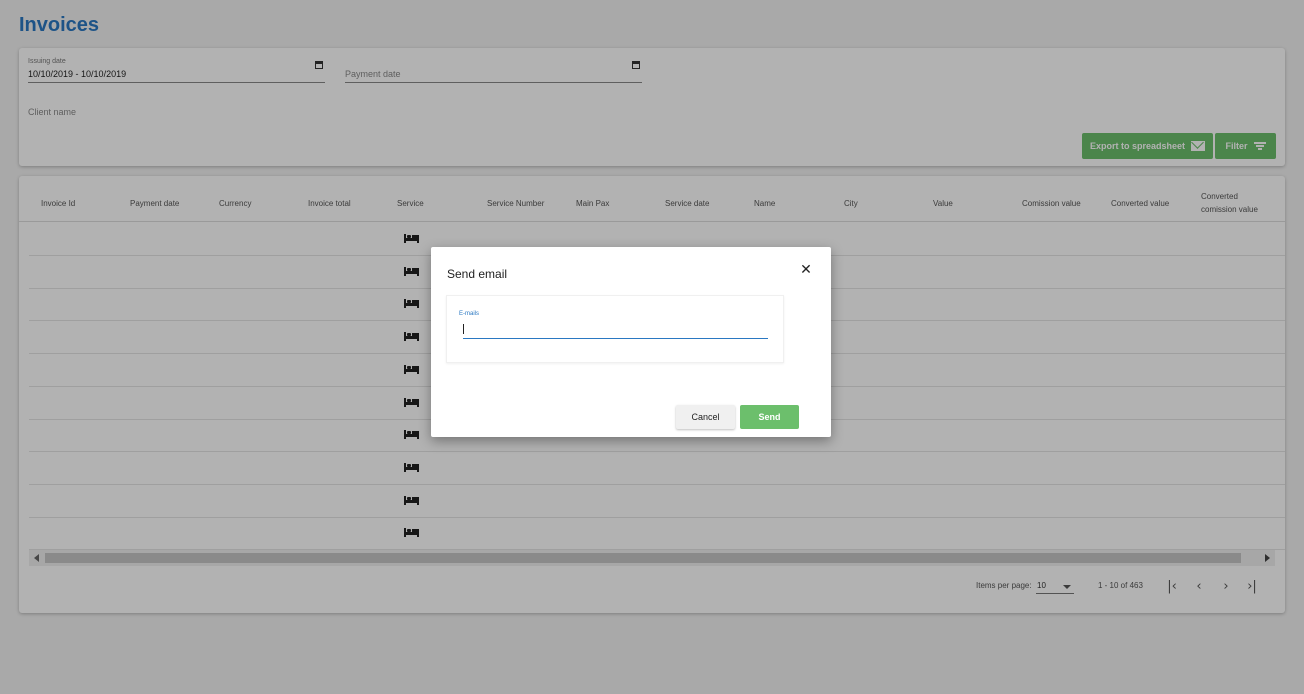 The image size is (1304, 694). I want to click on send-email-dialog: Send email ✕ E-mails Cancel Send, so click(631, 342).